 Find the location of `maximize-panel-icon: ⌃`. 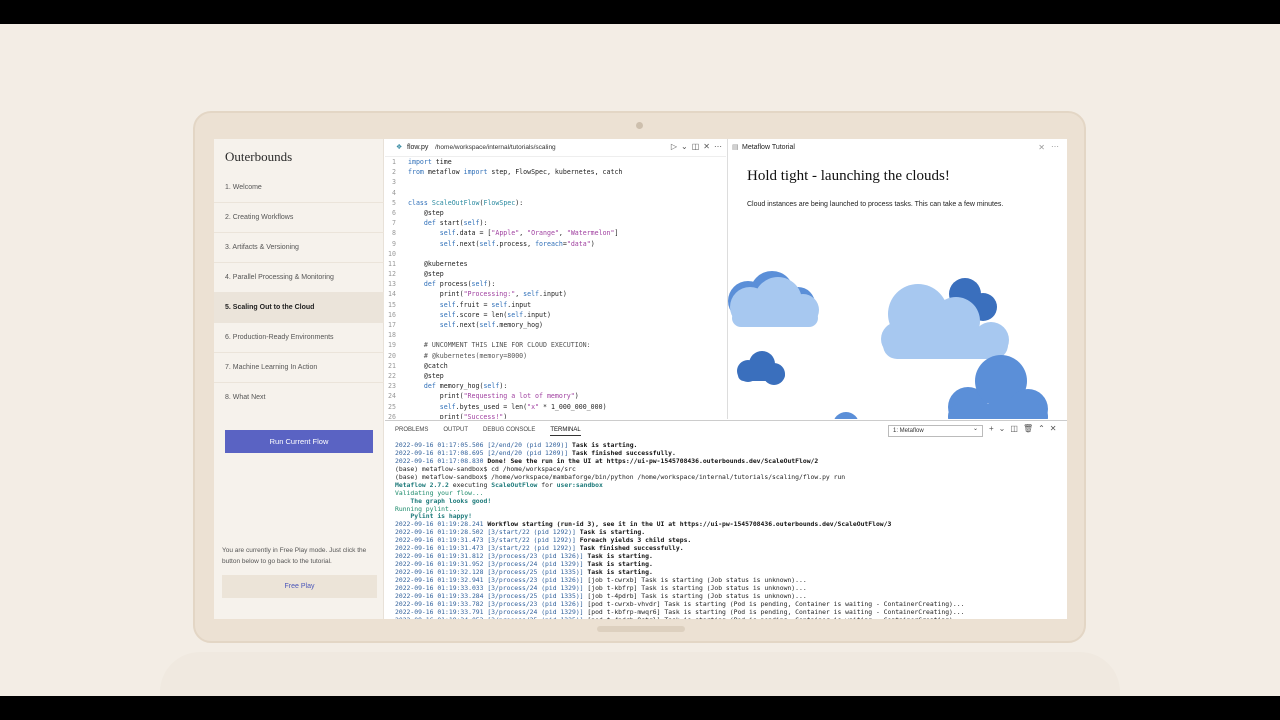

maximize-panel-icon: ⌃ is located at coordinates (1041, 428).